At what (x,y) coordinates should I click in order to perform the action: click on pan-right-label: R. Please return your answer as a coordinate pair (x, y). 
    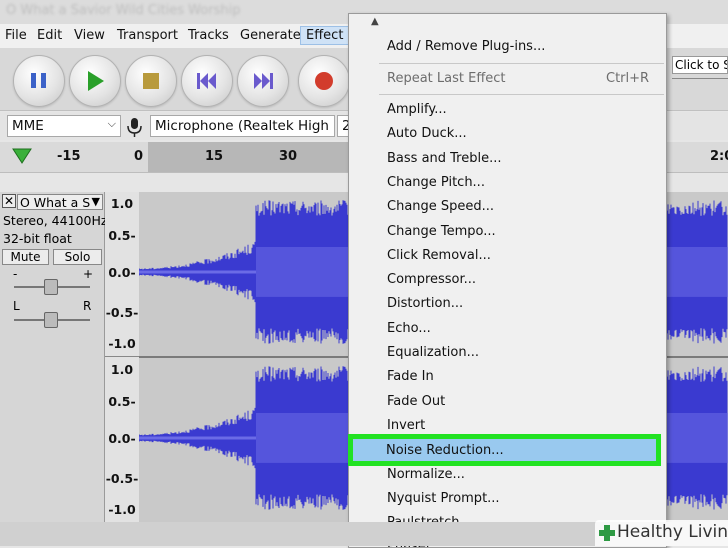
    Looking at the image, I should click on (87, 306).